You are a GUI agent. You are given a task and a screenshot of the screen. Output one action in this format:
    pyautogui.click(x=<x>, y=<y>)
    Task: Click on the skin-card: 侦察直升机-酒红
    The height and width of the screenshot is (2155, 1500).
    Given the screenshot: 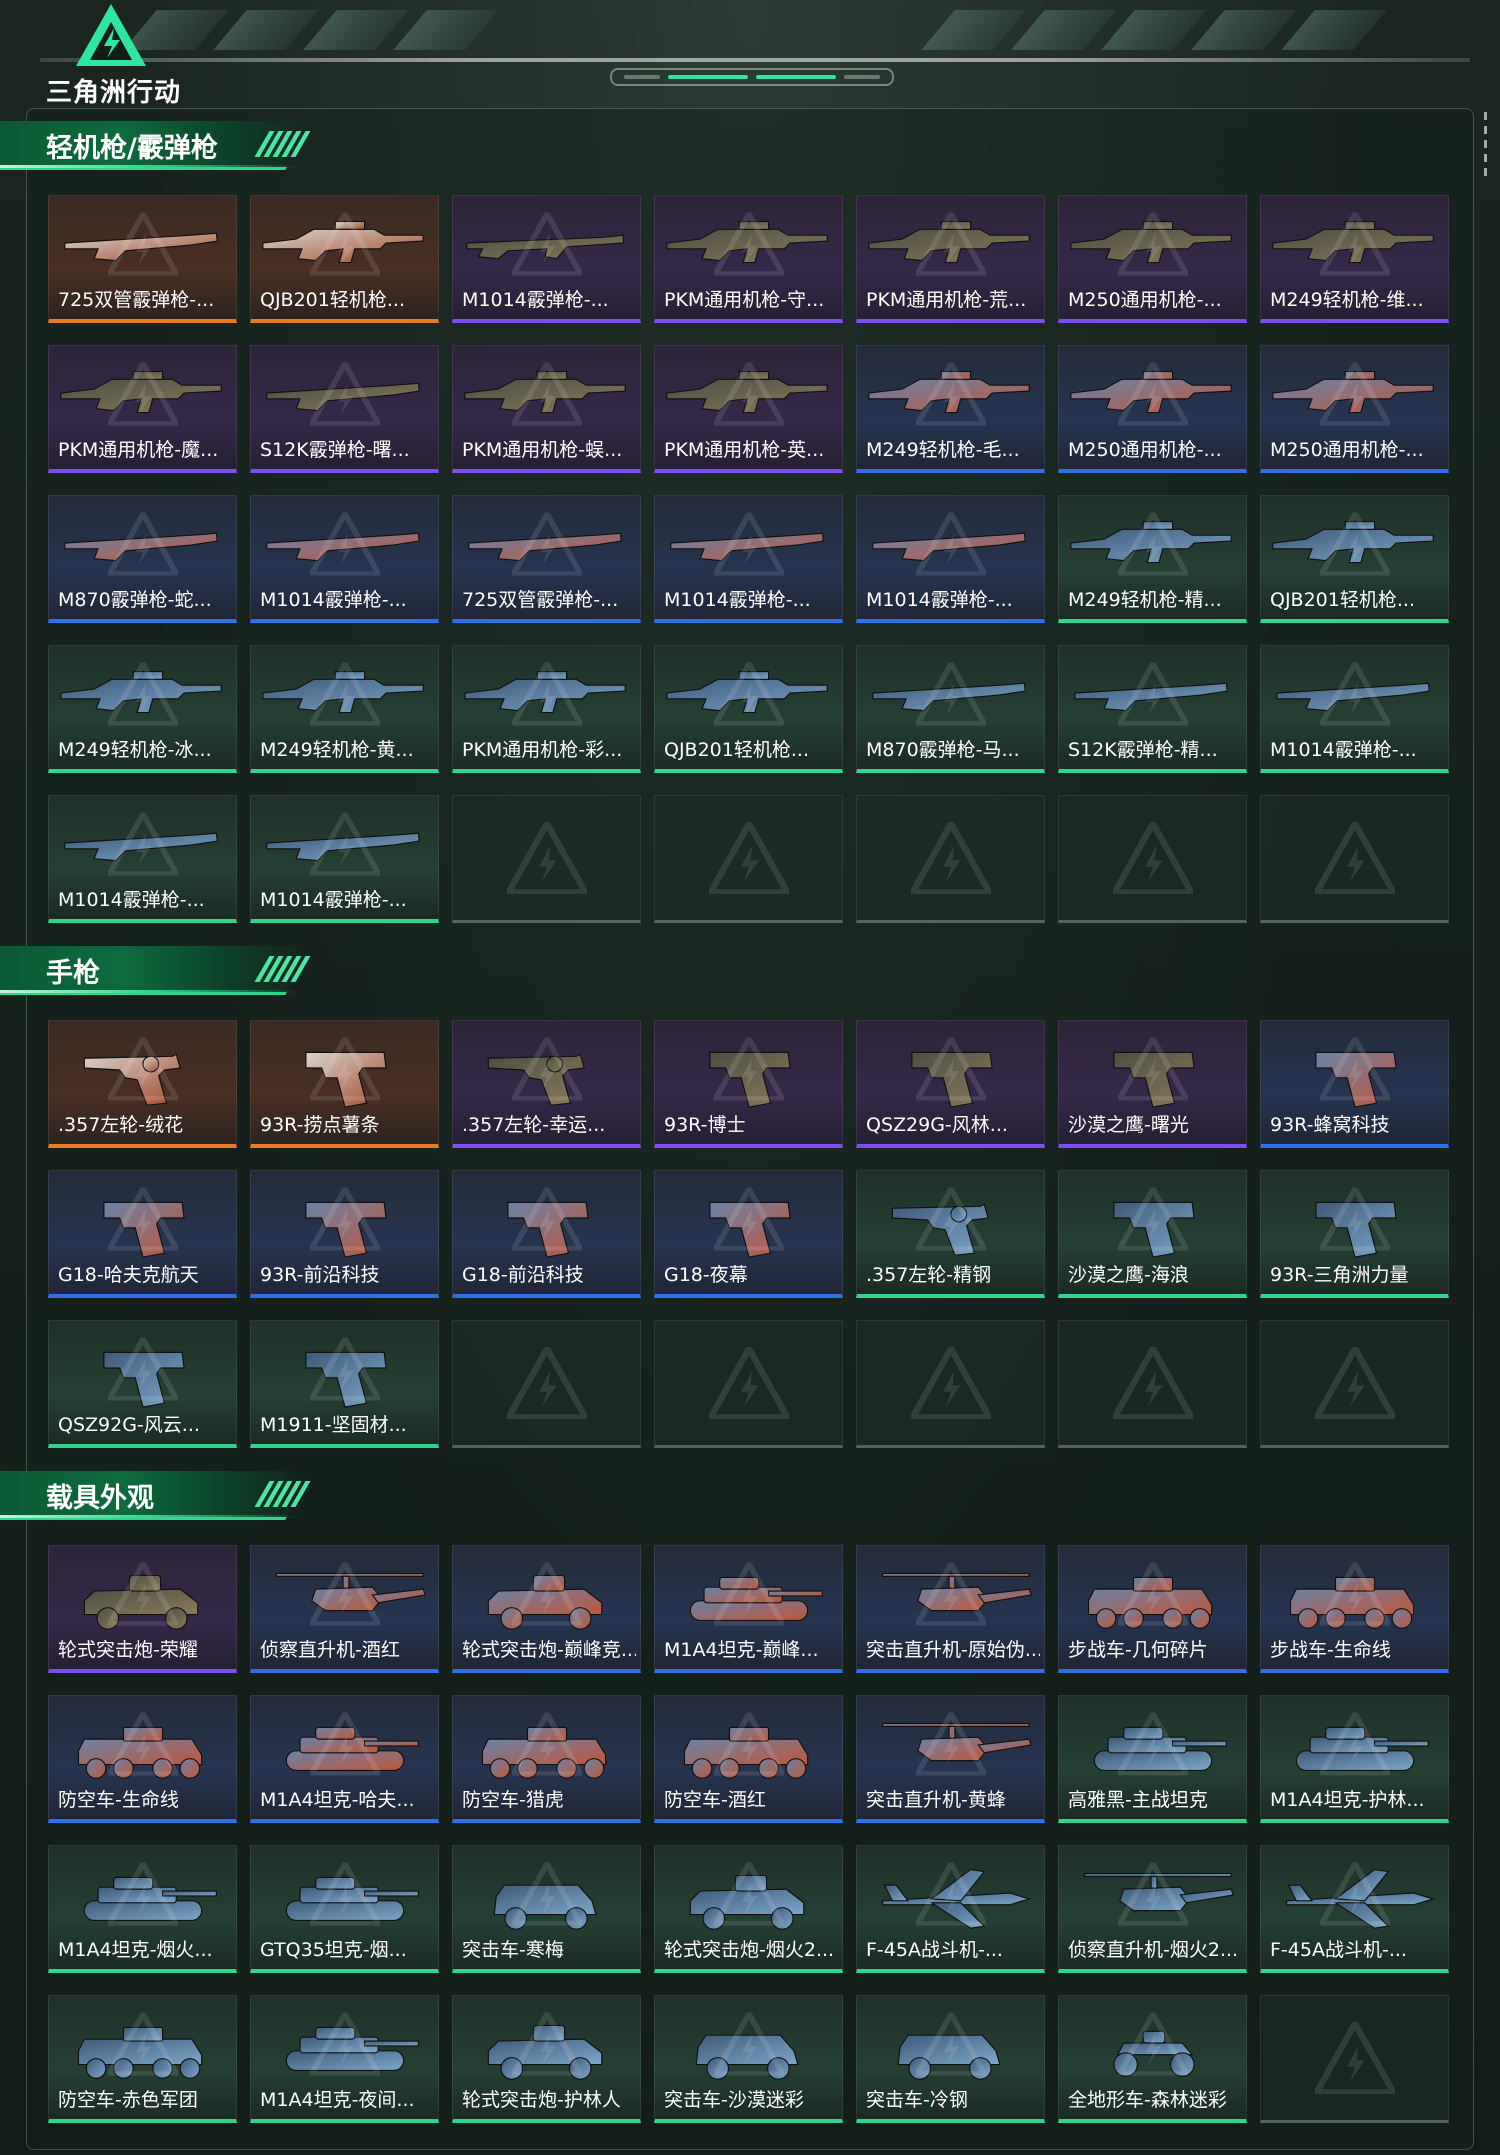 What is the action you would take?
    pyautogui.click(x=344, y=1609)
    